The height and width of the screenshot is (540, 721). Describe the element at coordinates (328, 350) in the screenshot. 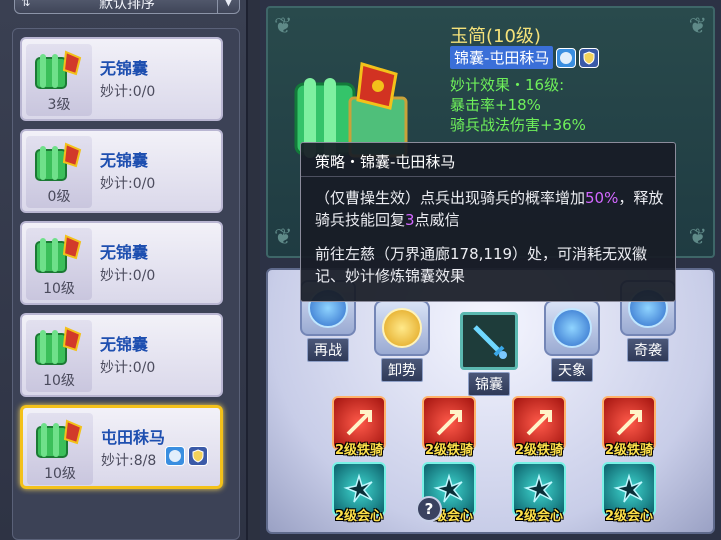

I see `node-label: 再战` at that location.